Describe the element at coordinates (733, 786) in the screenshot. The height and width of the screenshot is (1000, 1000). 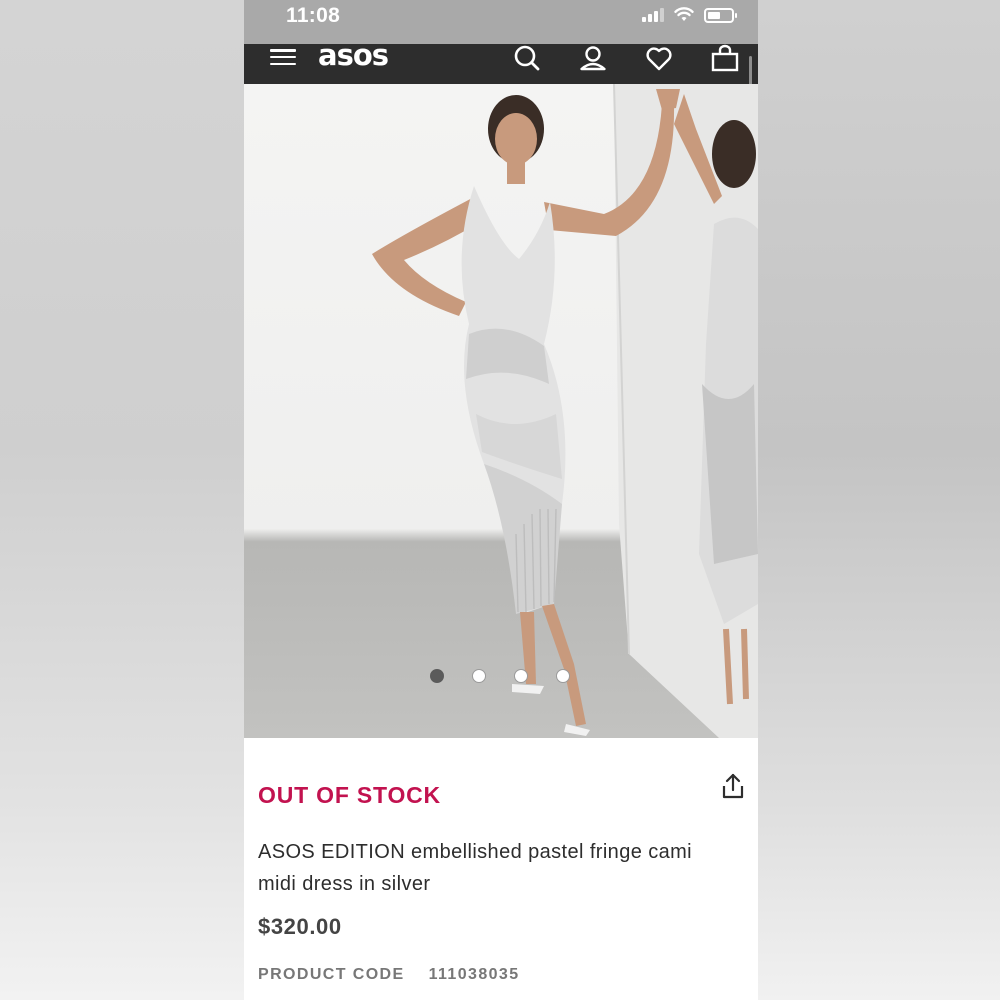
I see `share-icon` at that location.